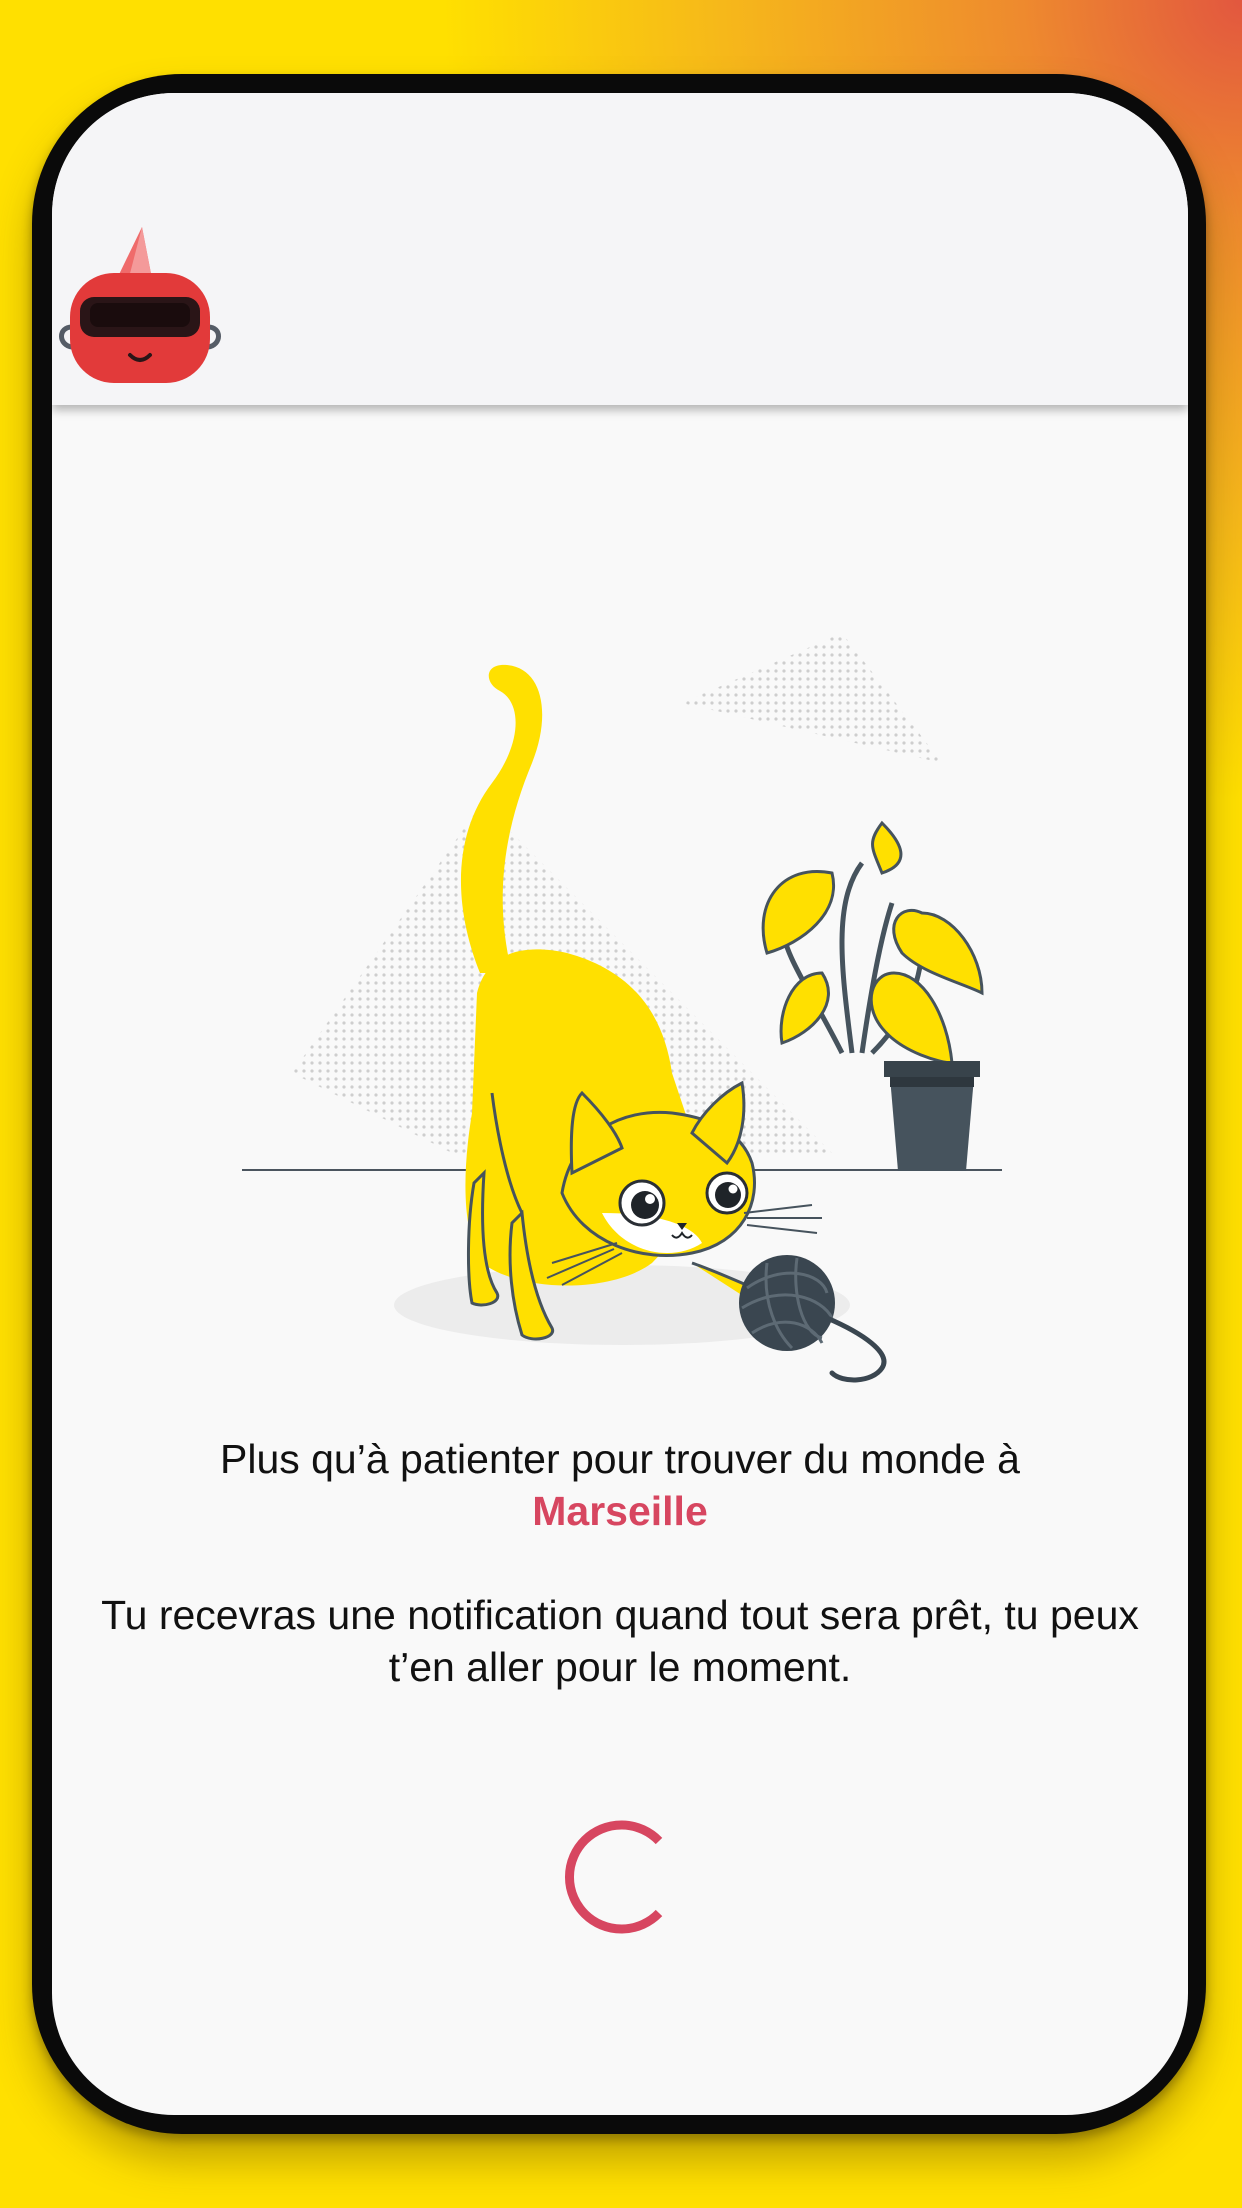 This screenshot has width=1242, height=2208. I want to click on yarn-ball-icon, so click(813, 1319).